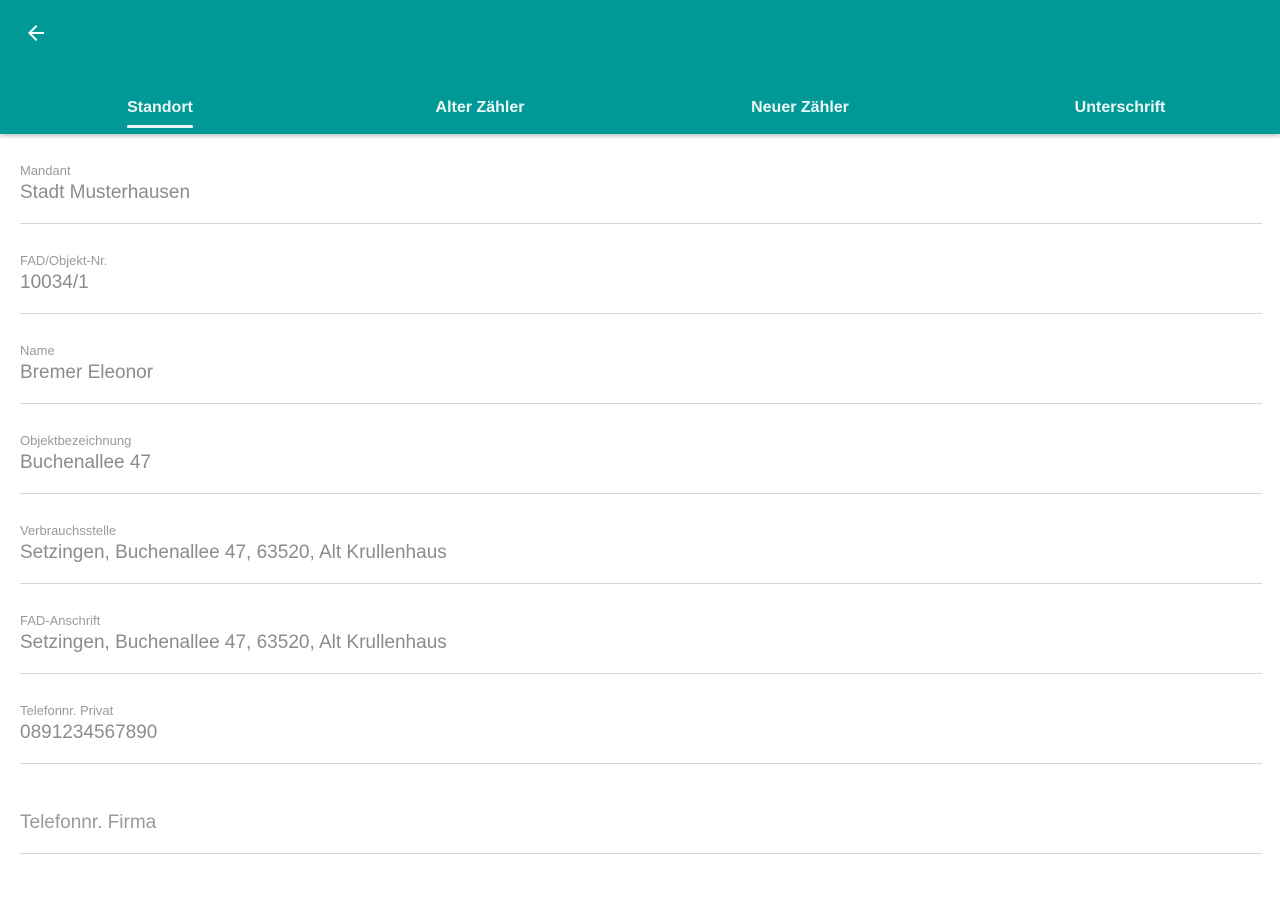 This screenshot has height=900, width=1280. Describe the element at coordinates (37, 350) in the screenshot. I see `field-label: Name` at that location.